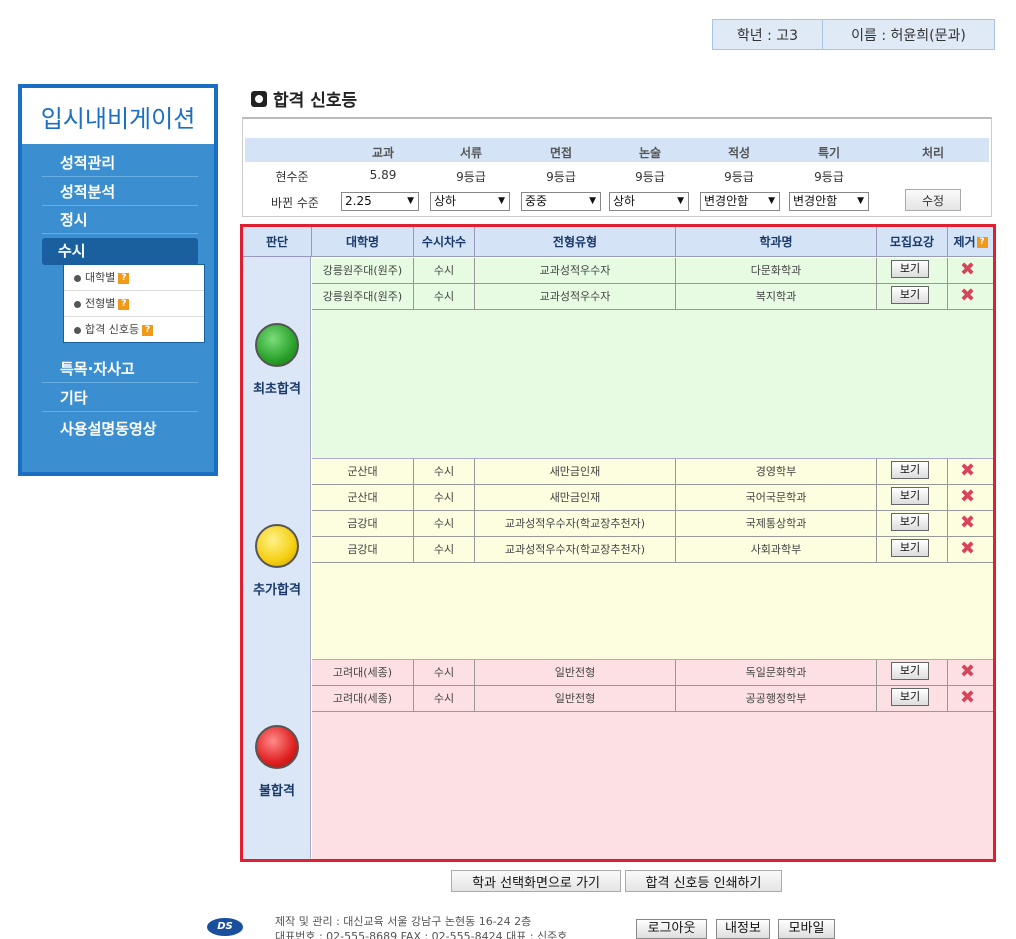 Image resolution: width=1016 pixels, height=939 pixels. What do you see at coordinates (277, 389) in the screenshot?
I see `group-label-first: 최초합격` at bounding box center [277, 389].